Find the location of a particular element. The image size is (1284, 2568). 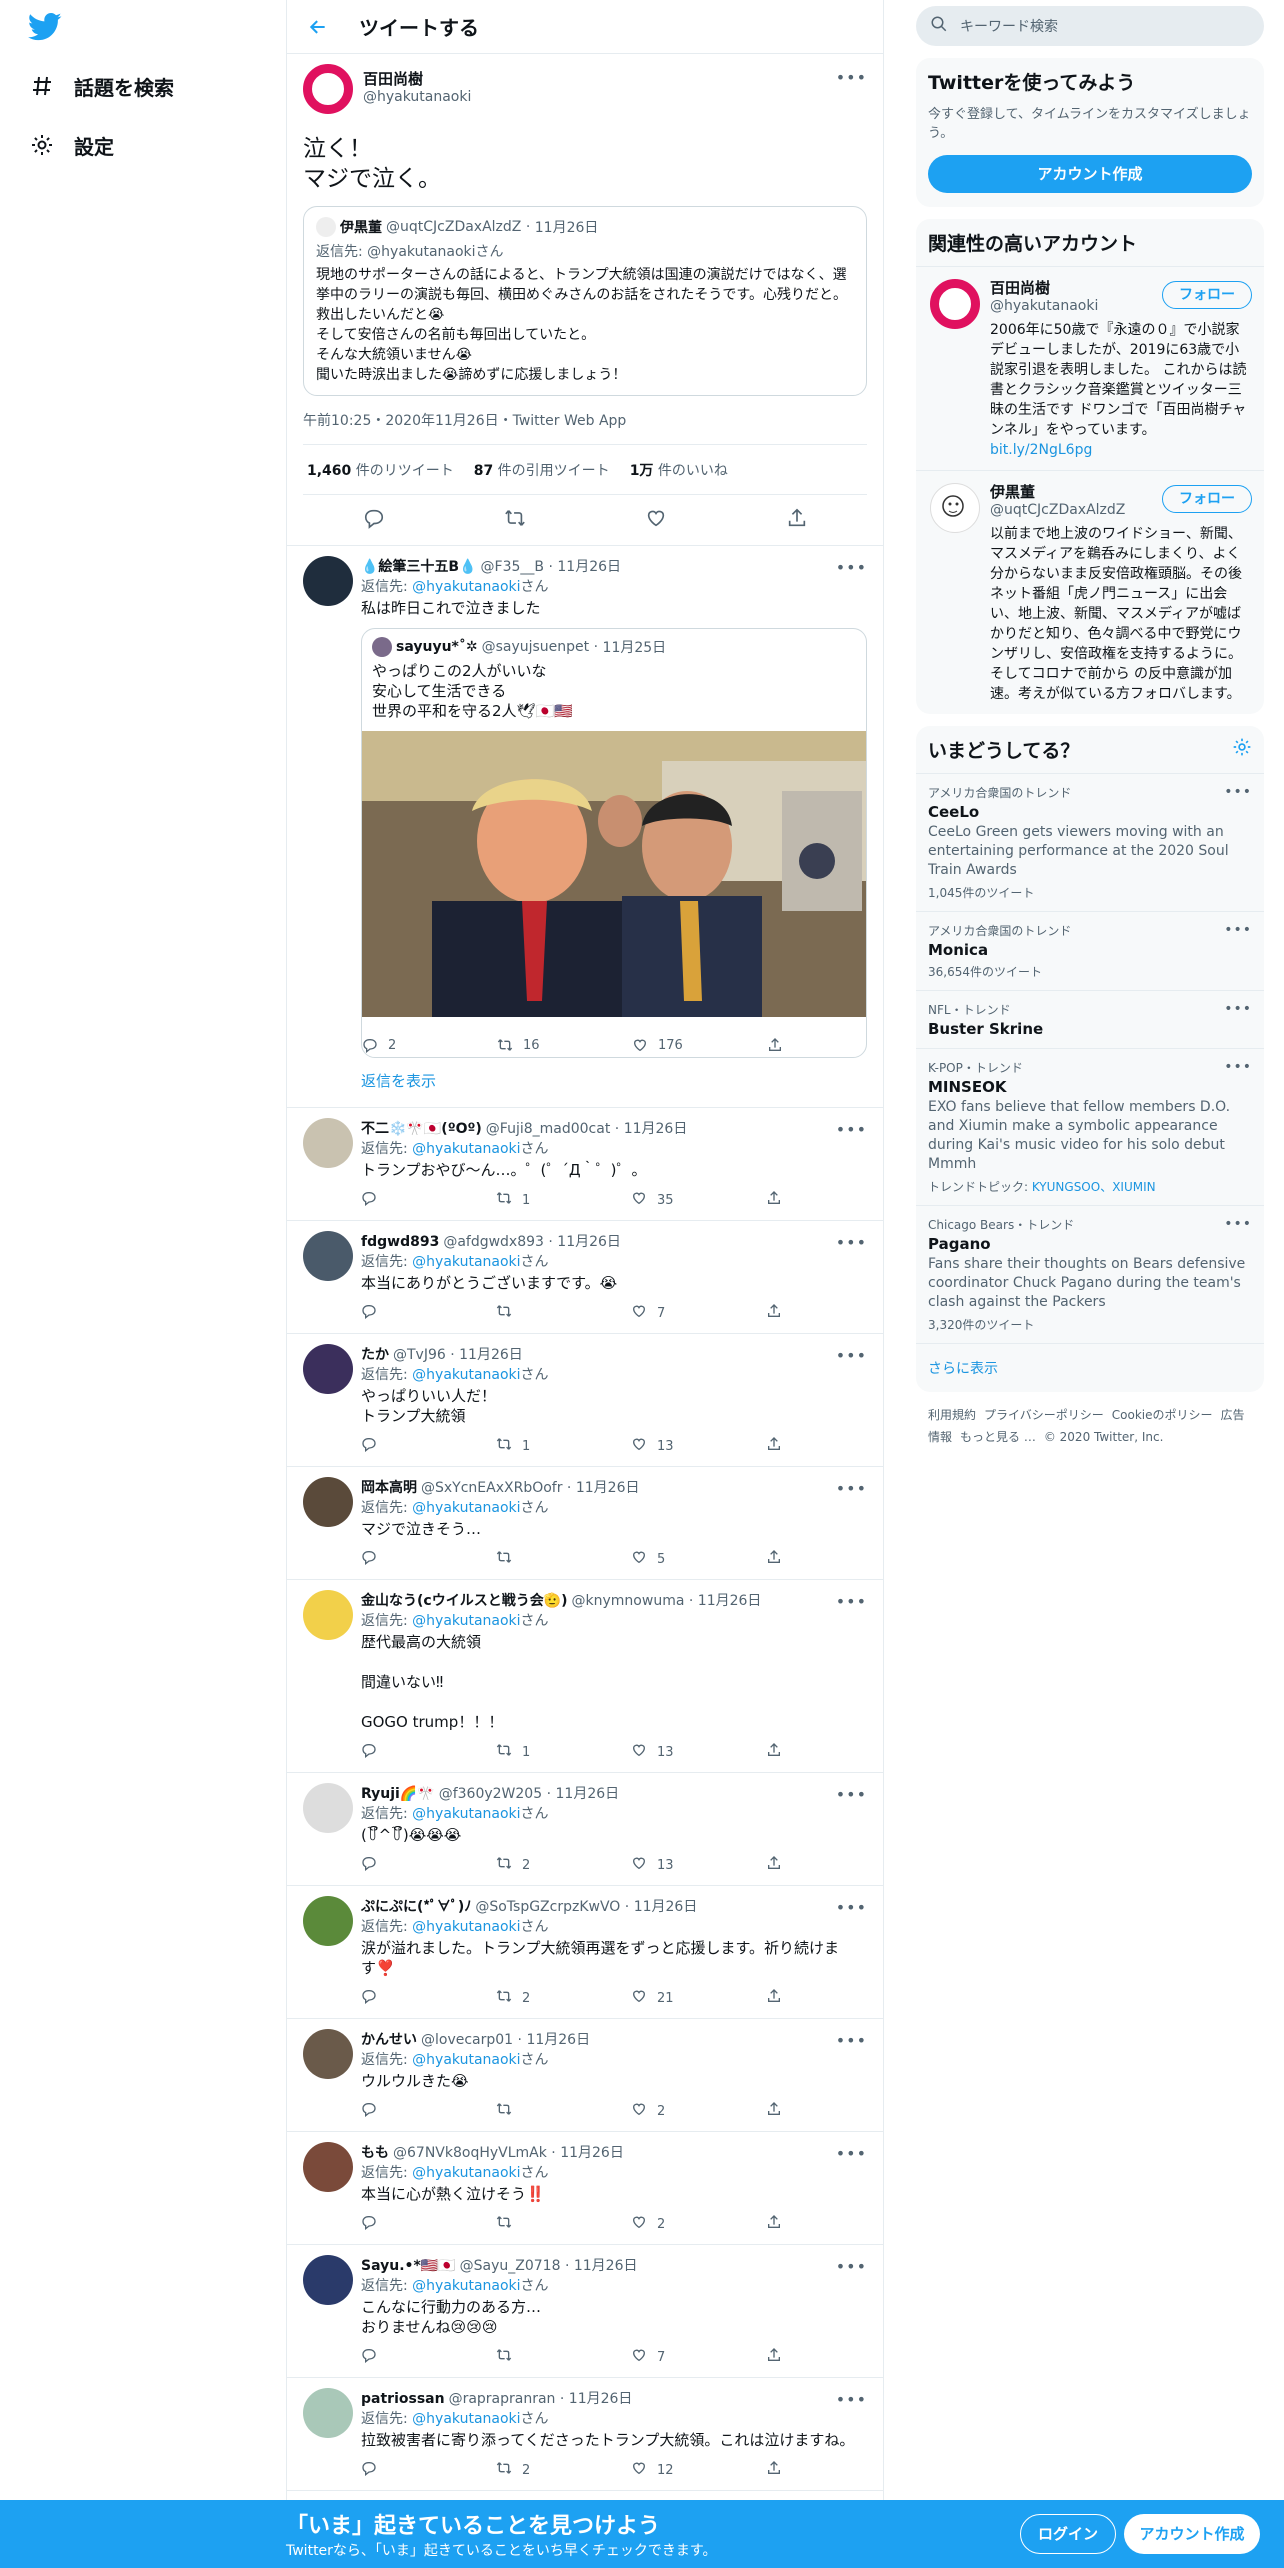

author-handle: @Fuji8_mad00cat is located at coordinates (548, 1129).